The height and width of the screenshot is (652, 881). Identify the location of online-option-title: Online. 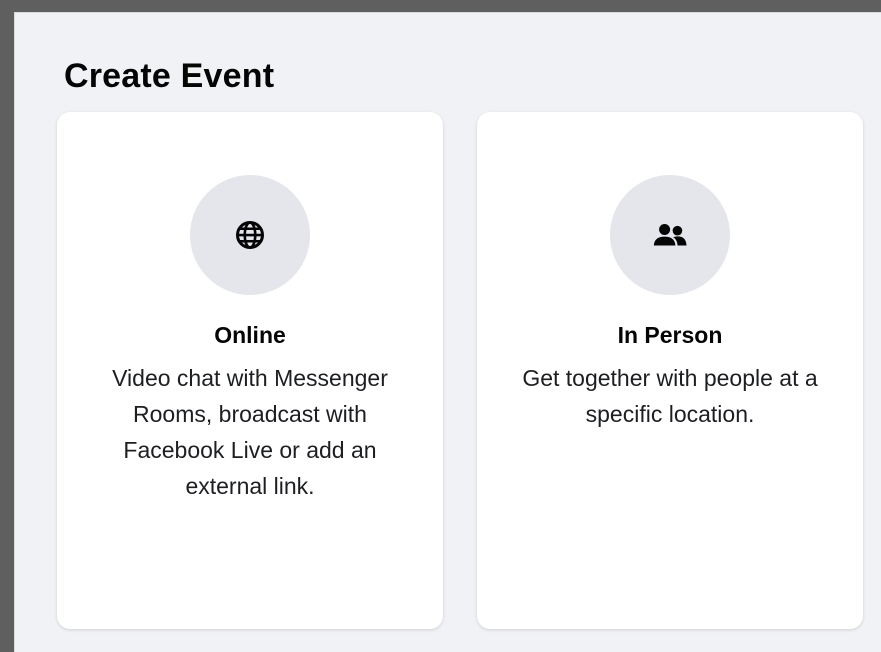
(250, 335).